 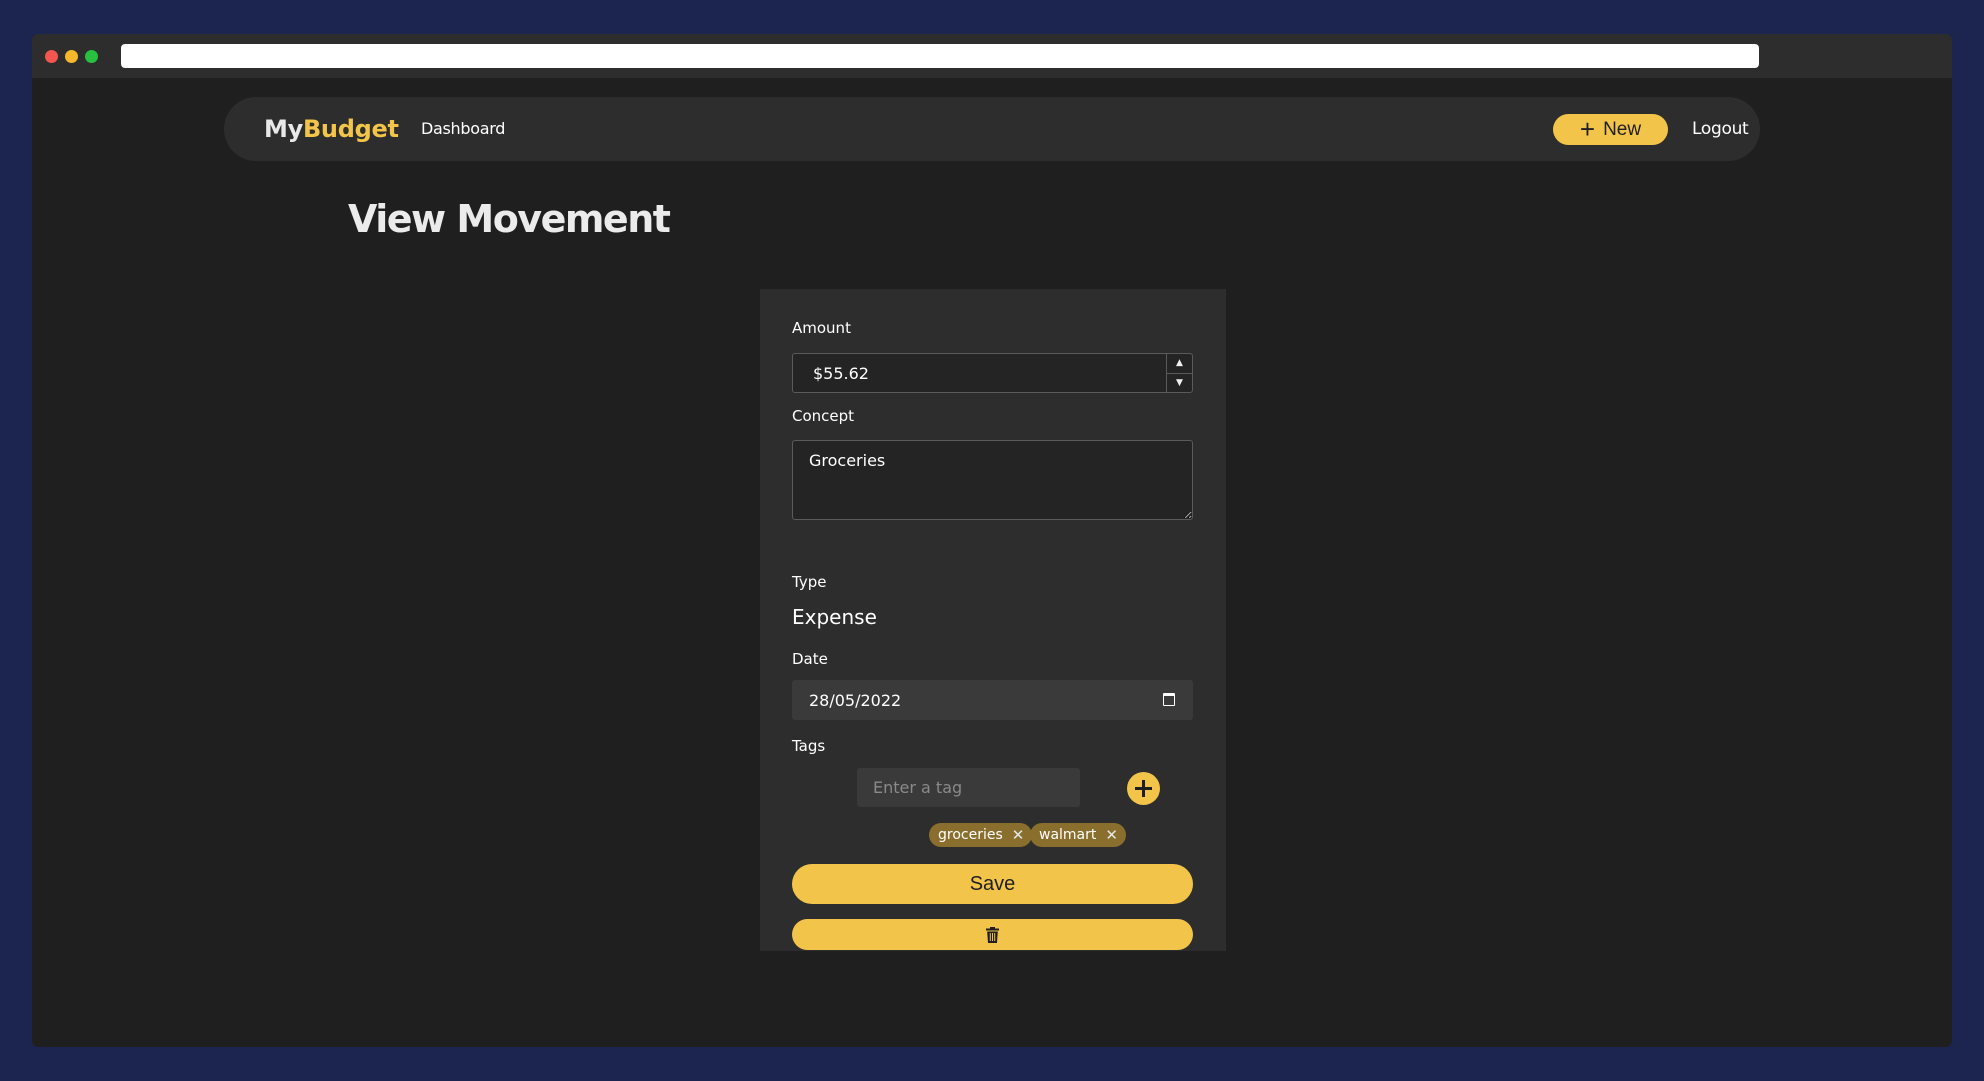 What do you see at coordinates (992, 884) in the screenshot?
I see `save-button: Save` at bounding box center [992, 884].